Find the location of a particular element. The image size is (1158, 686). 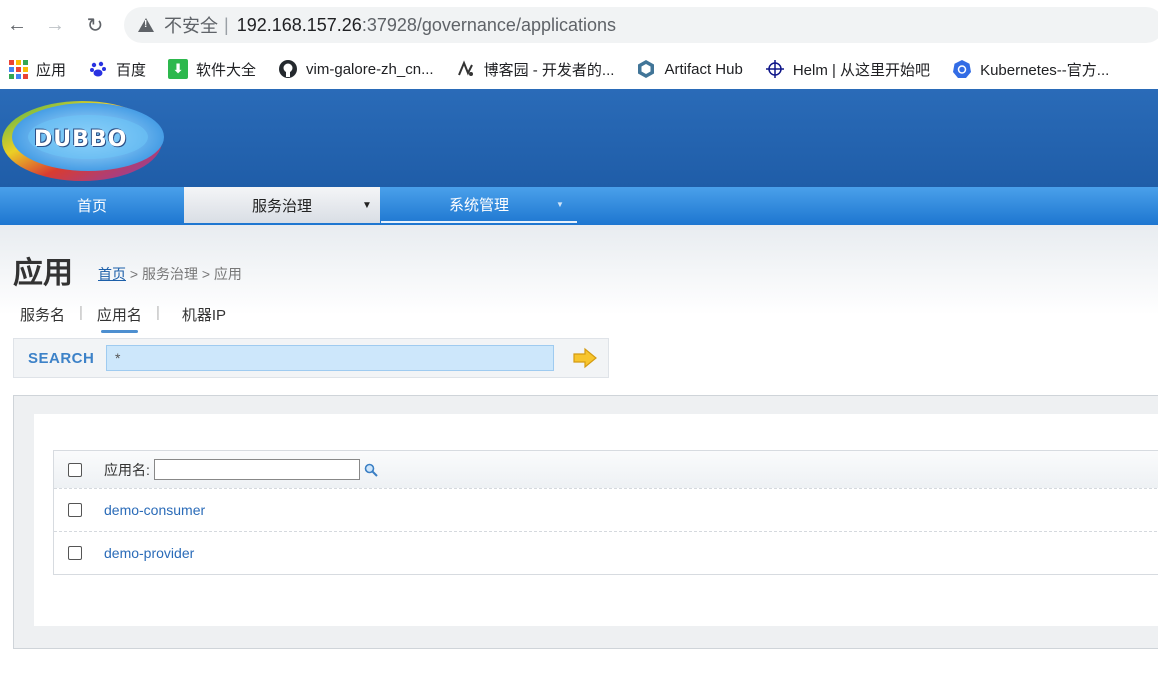

bookmark-apps: 应用 is located at coordinates (37, 69).